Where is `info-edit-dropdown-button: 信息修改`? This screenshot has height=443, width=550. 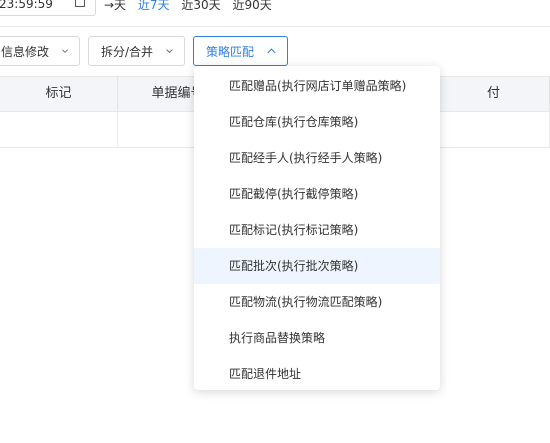 info-edit-dropdown-button: 信息修改 is located at coordinates (40, 51).